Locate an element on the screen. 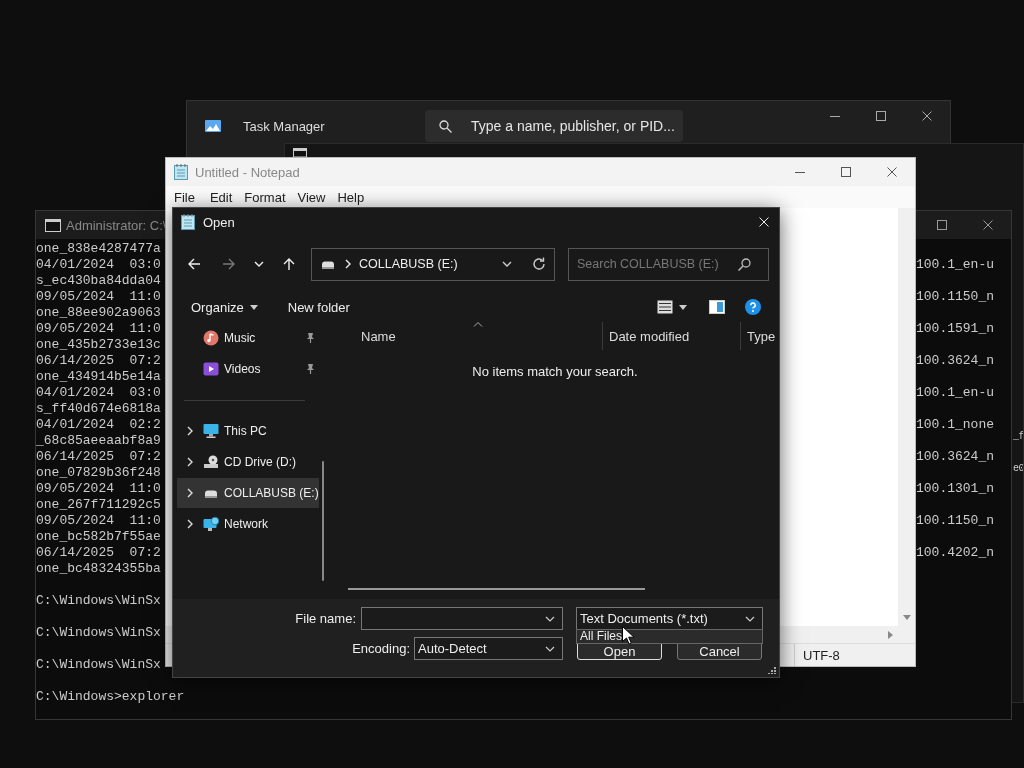 This screenshot has width=1024, height=768. console-text: one_838e4287477a is located at coordinates (98, 249).